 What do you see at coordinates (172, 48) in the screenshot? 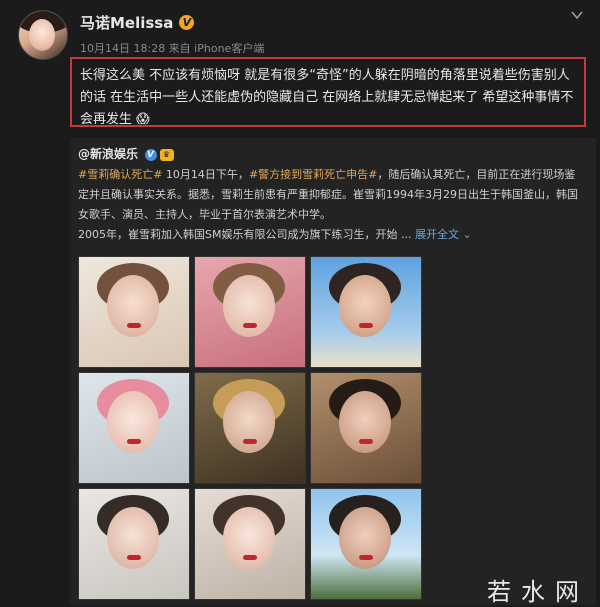
I see `post-meta: 10月14日 18:28 来自 iPhone客户端` at bounding box center [172, 48].